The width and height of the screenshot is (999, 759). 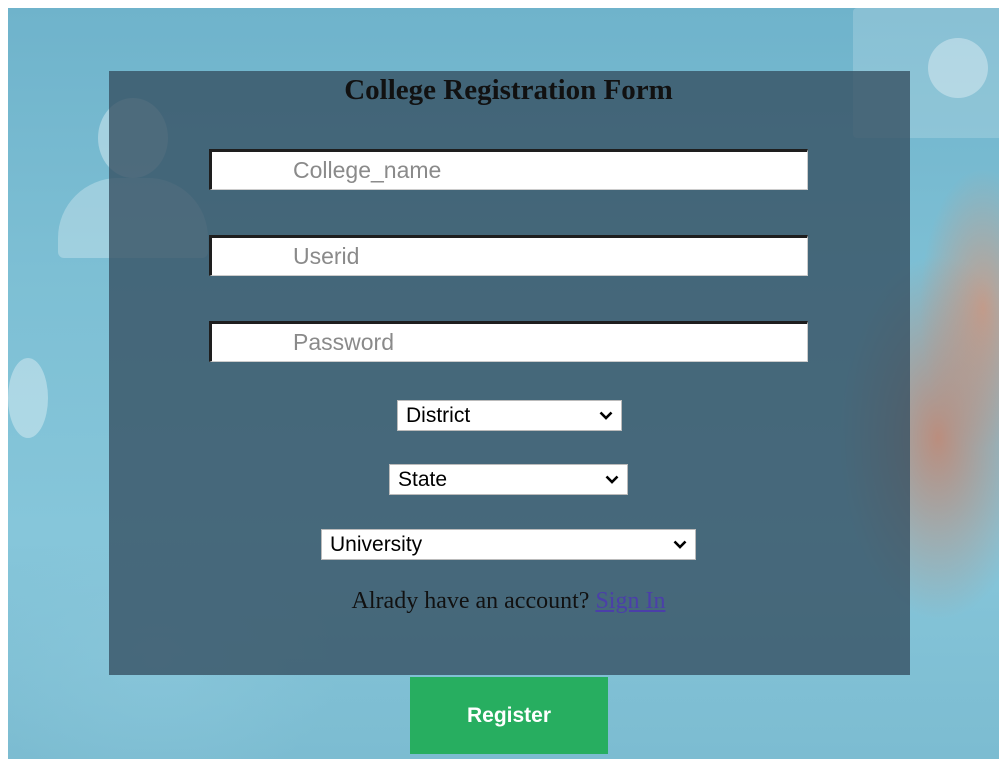 I want to click on university-select: University, so click(x=508, y=544).